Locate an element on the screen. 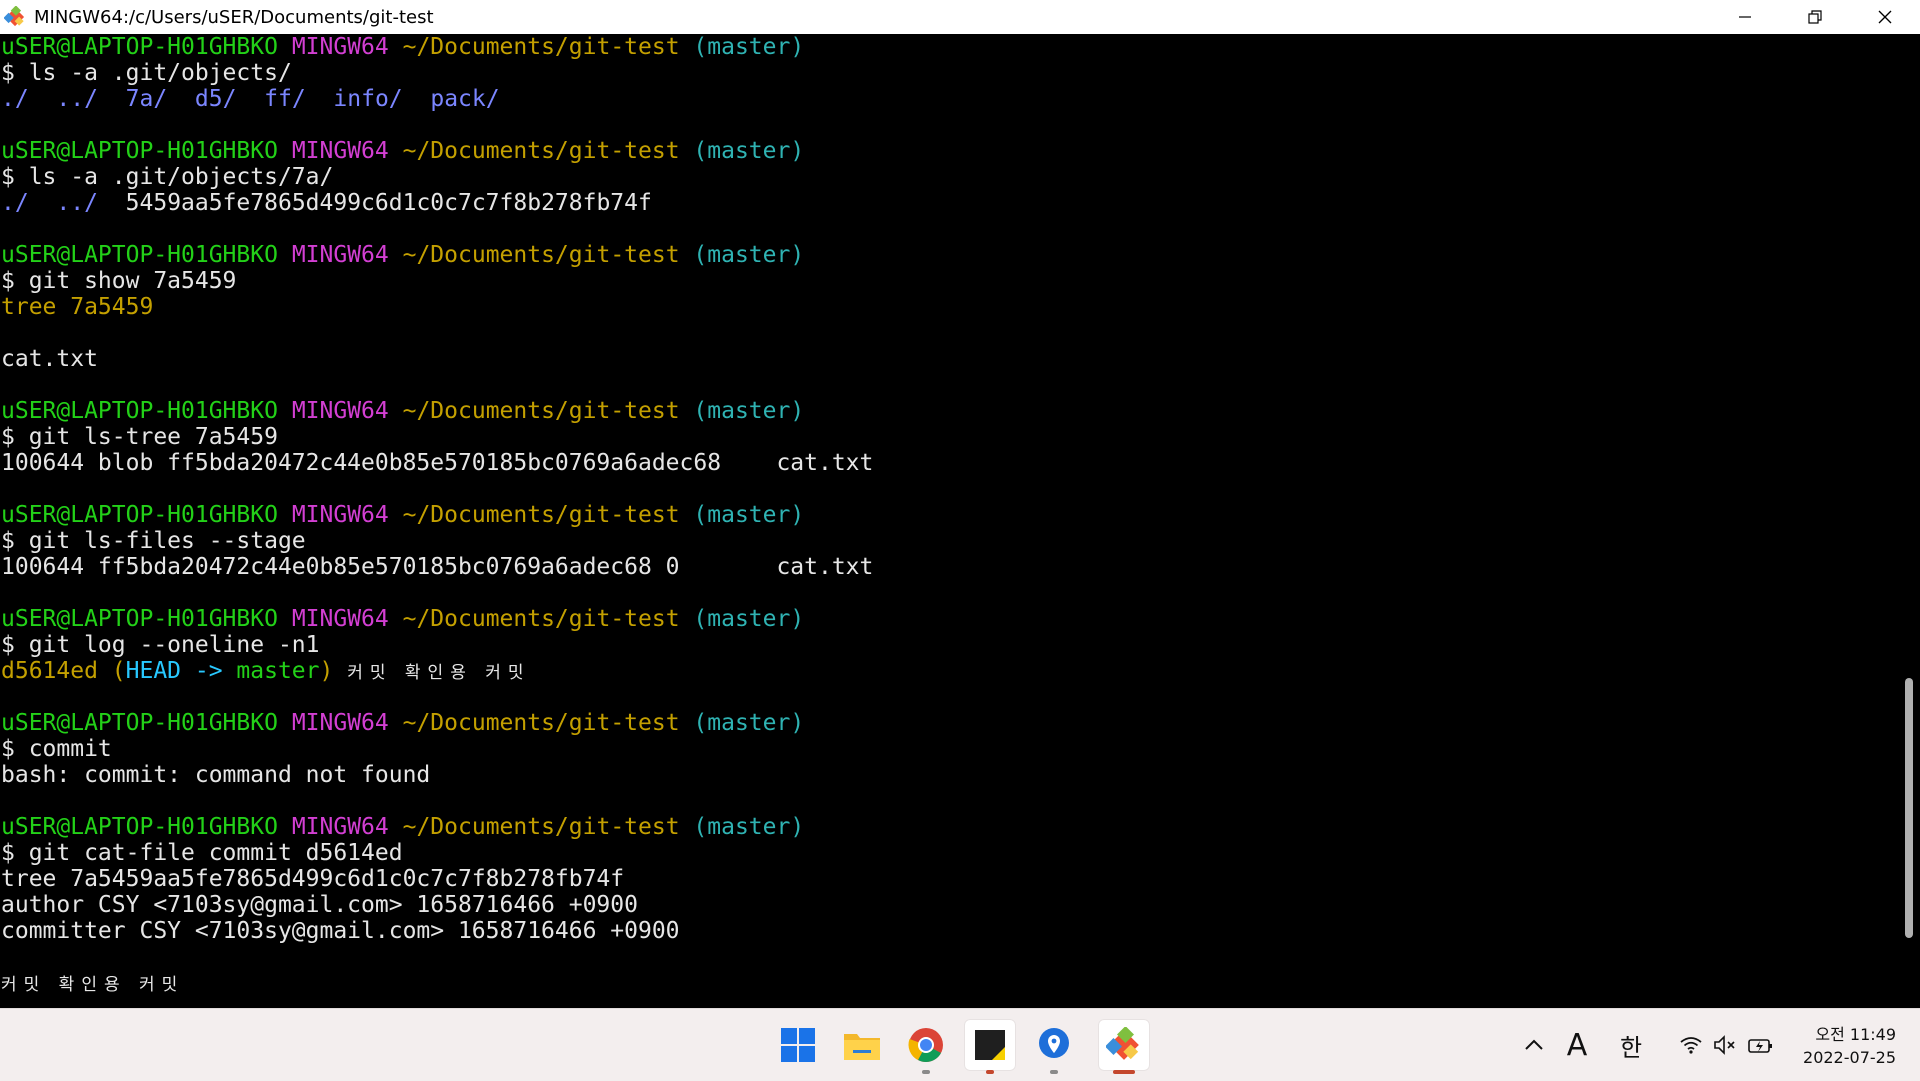  terminal-line: $ ls -a .git/objects/7a/ is located at coordinates (949, 177).